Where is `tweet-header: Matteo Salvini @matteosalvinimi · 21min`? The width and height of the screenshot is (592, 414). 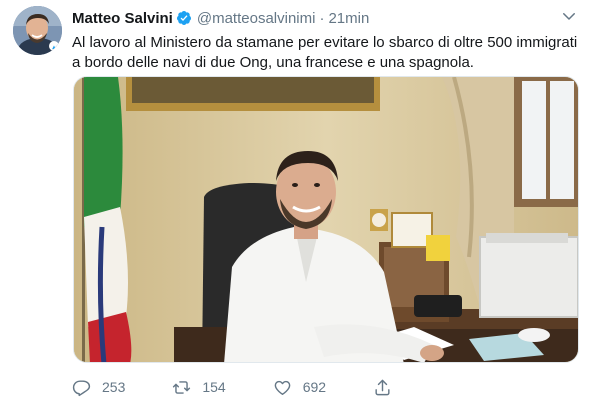 tweet-header: Matteo Salvini @matteosalvinimi · 21min is located at coordinates (332, 18).